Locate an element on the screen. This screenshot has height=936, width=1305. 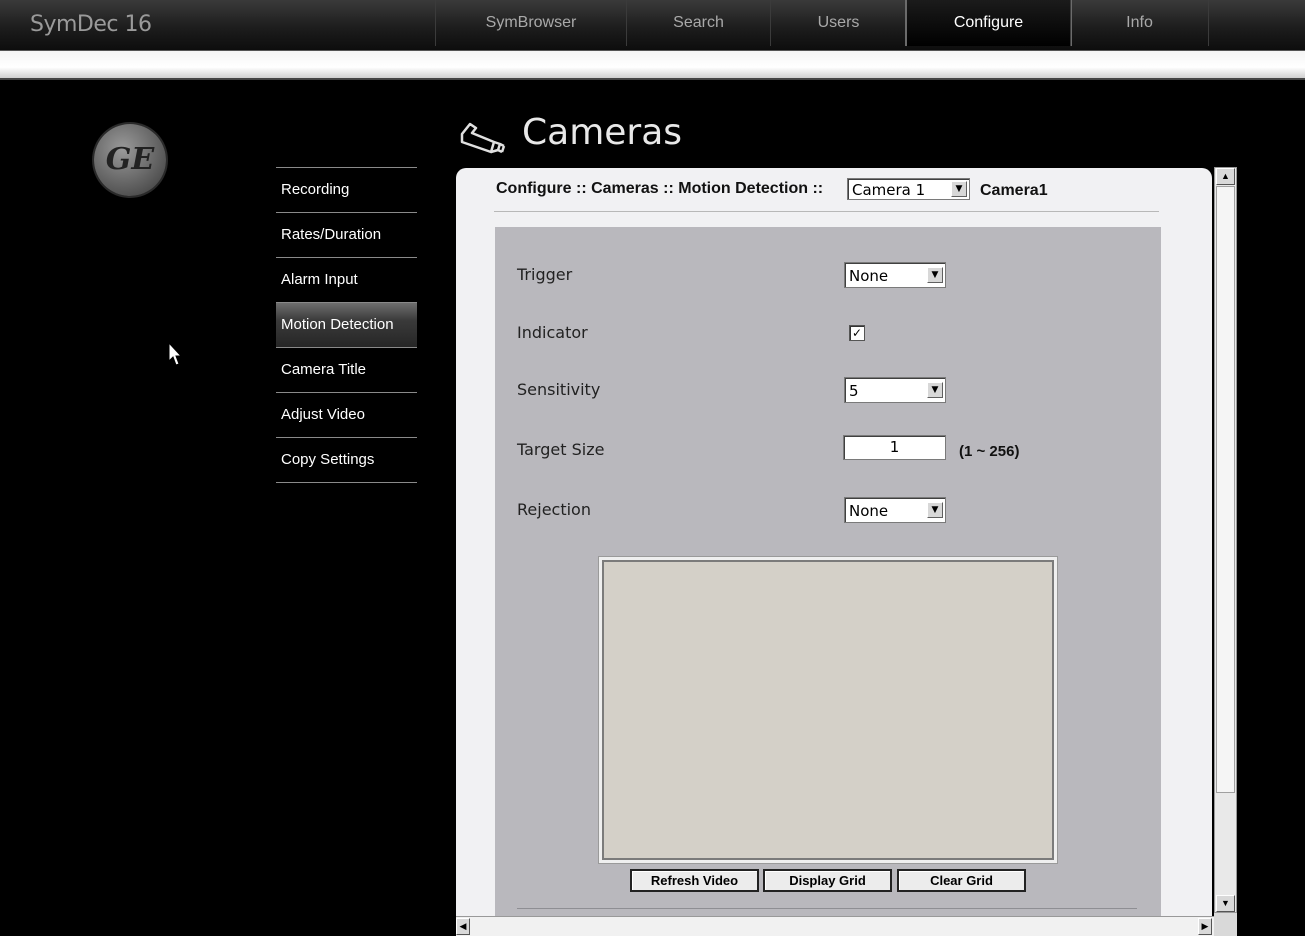
rejection-select-value: None is located at coordinates (869, 511).